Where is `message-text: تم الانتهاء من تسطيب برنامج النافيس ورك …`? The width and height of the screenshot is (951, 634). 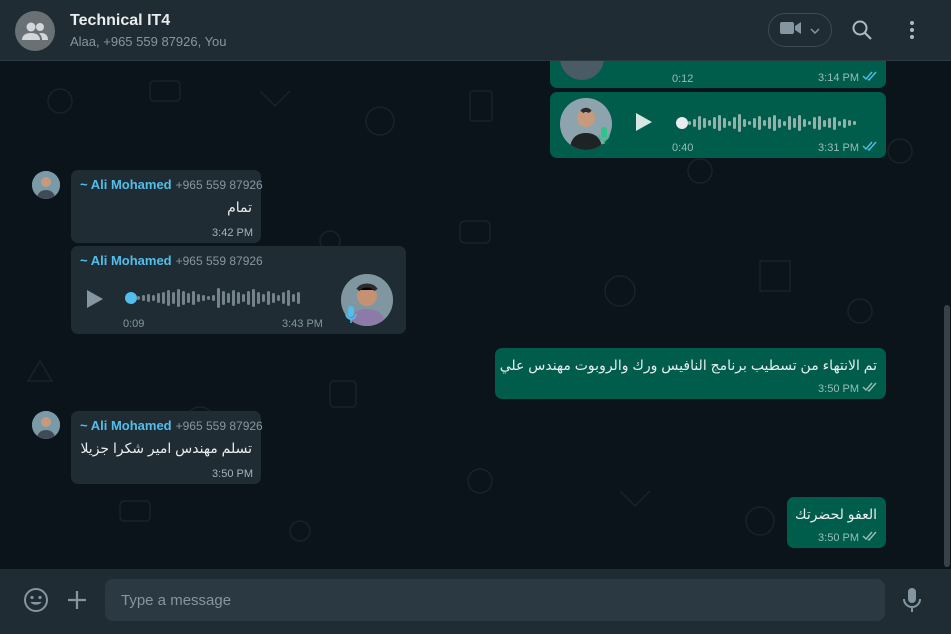
message-text: تم الانتهاء من تسطيب برنامج النافيس ورك … is located at coordinates (688, 365).